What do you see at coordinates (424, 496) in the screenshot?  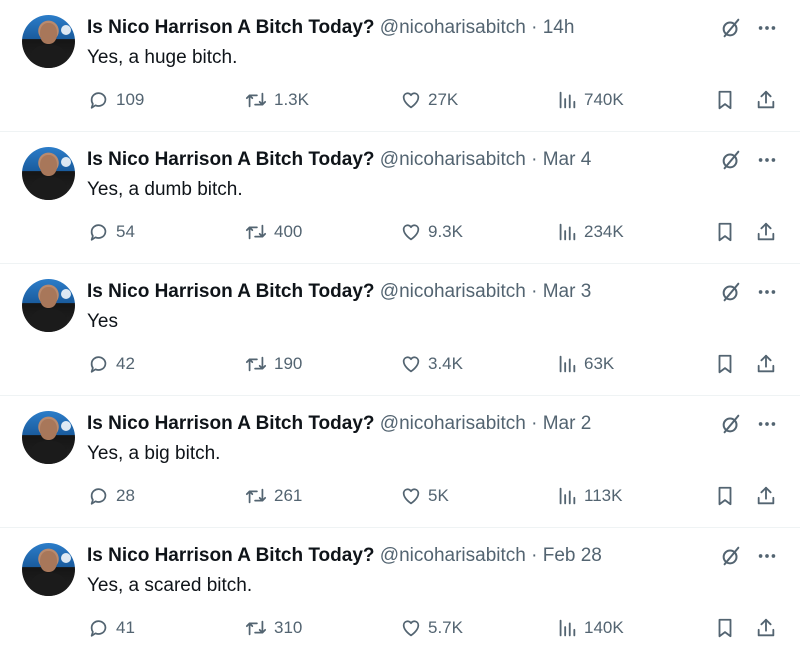 I see `like-button: 5K` at bounding box center [424, 496].